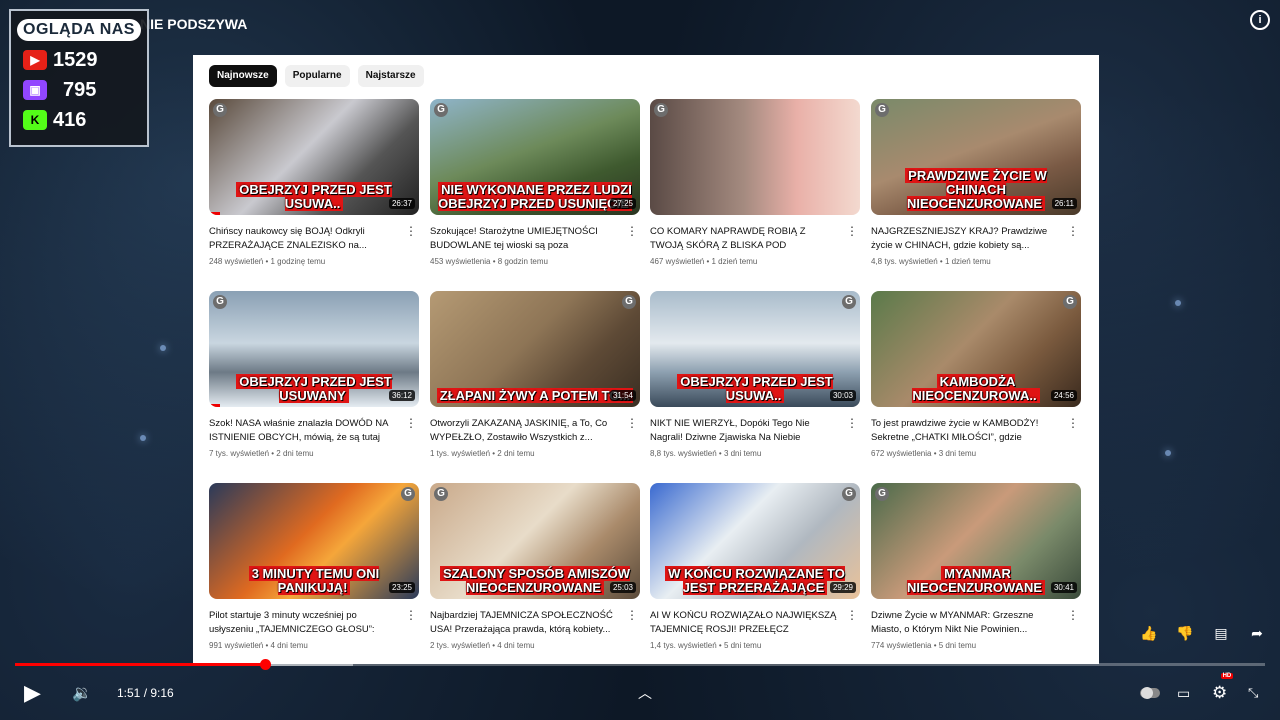 This screenshot has width=1280, height=720. Describe the element at coordinates (976, 541) in the screenshot. I see `video-thumbnail: G MYANMAR NIEOCENZUROWANE 30:41` at that location.